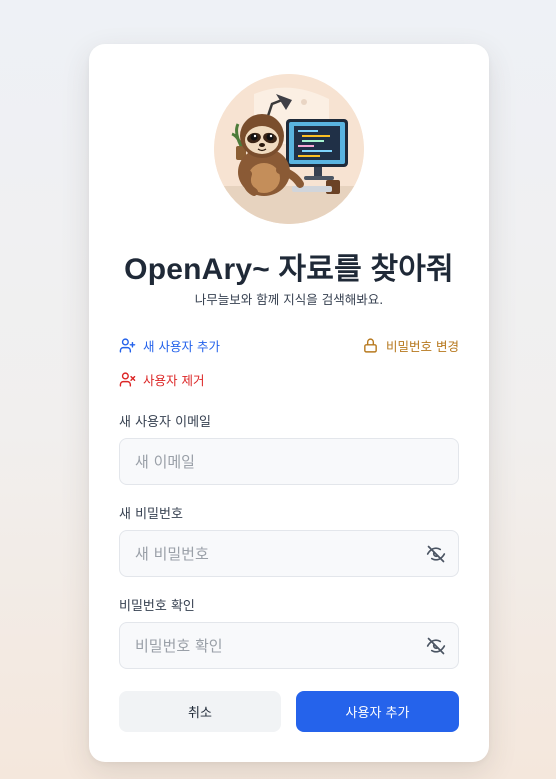 This screenshot has width=556, height=779. I want to click on sloth-avatar, so click(289, 149).